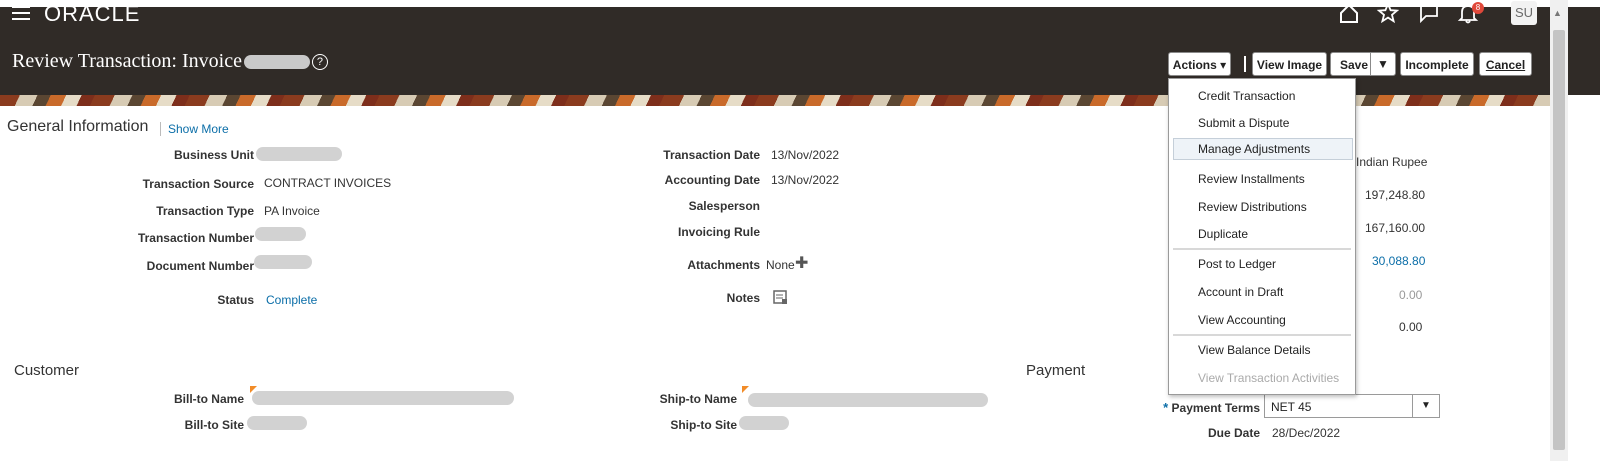 The width and height of the screenshot is (1600, 461). Describe the element at coordinates (195, 238) in the screenshot. I see `transaction-number-label: Transaction Number` at that location.